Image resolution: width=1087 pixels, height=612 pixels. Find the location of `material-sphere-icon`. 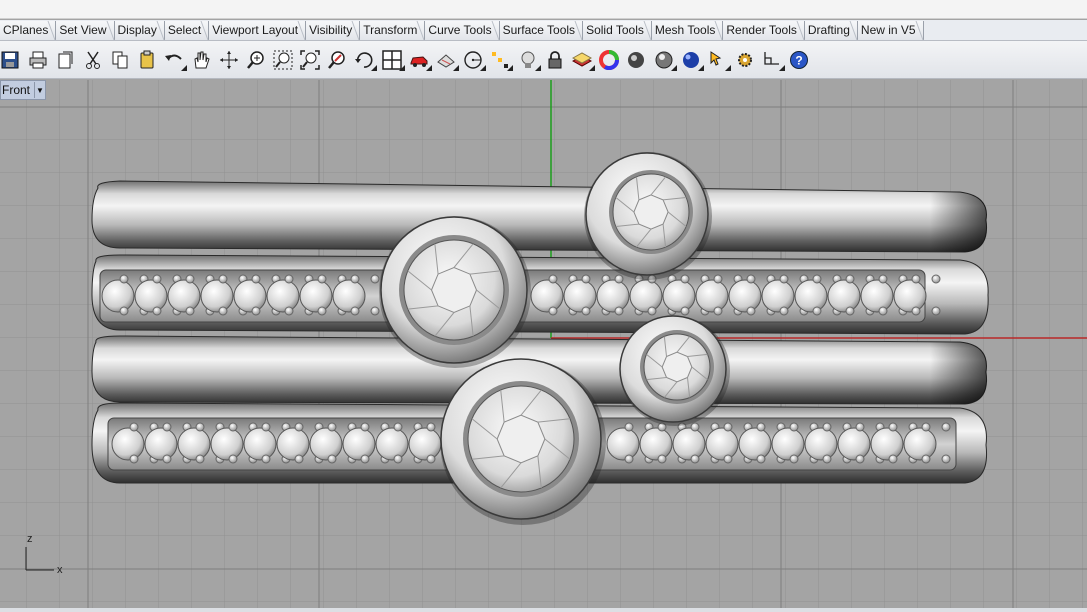

material-sphere-icon is located at coordinates (665, 60).